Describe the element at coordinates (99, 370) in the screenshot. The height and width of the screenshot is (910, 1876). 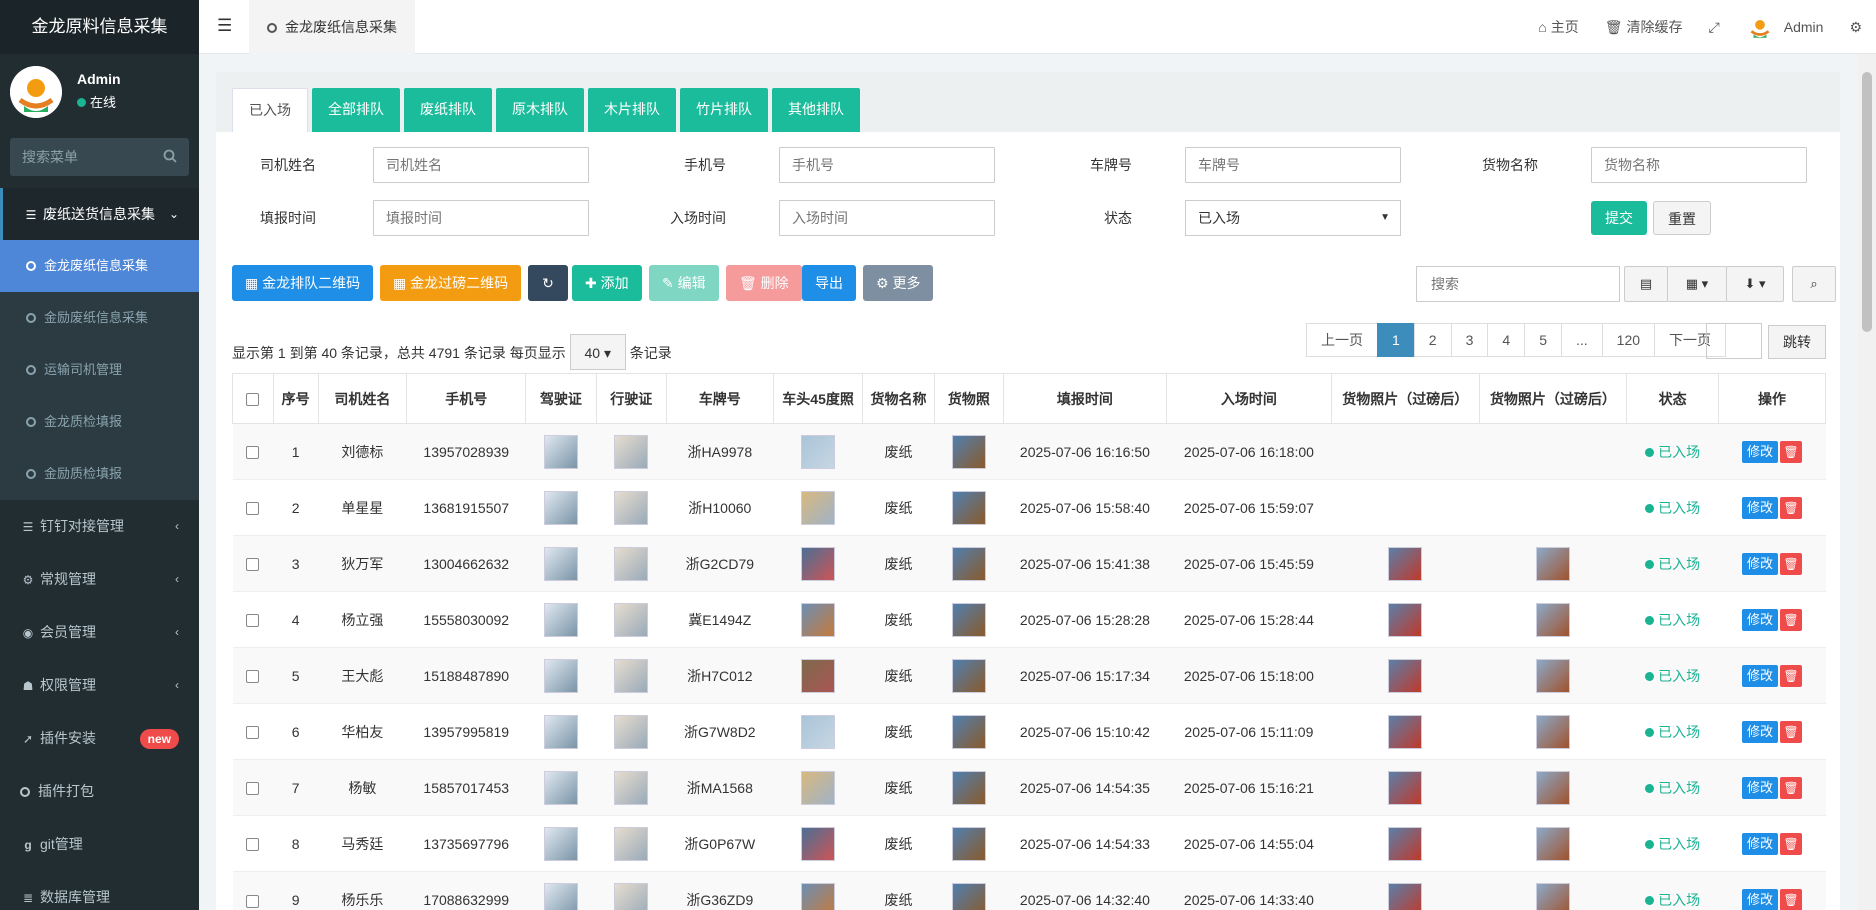
I see `sidebar-item-drivers: 运输司机管理` at that location.